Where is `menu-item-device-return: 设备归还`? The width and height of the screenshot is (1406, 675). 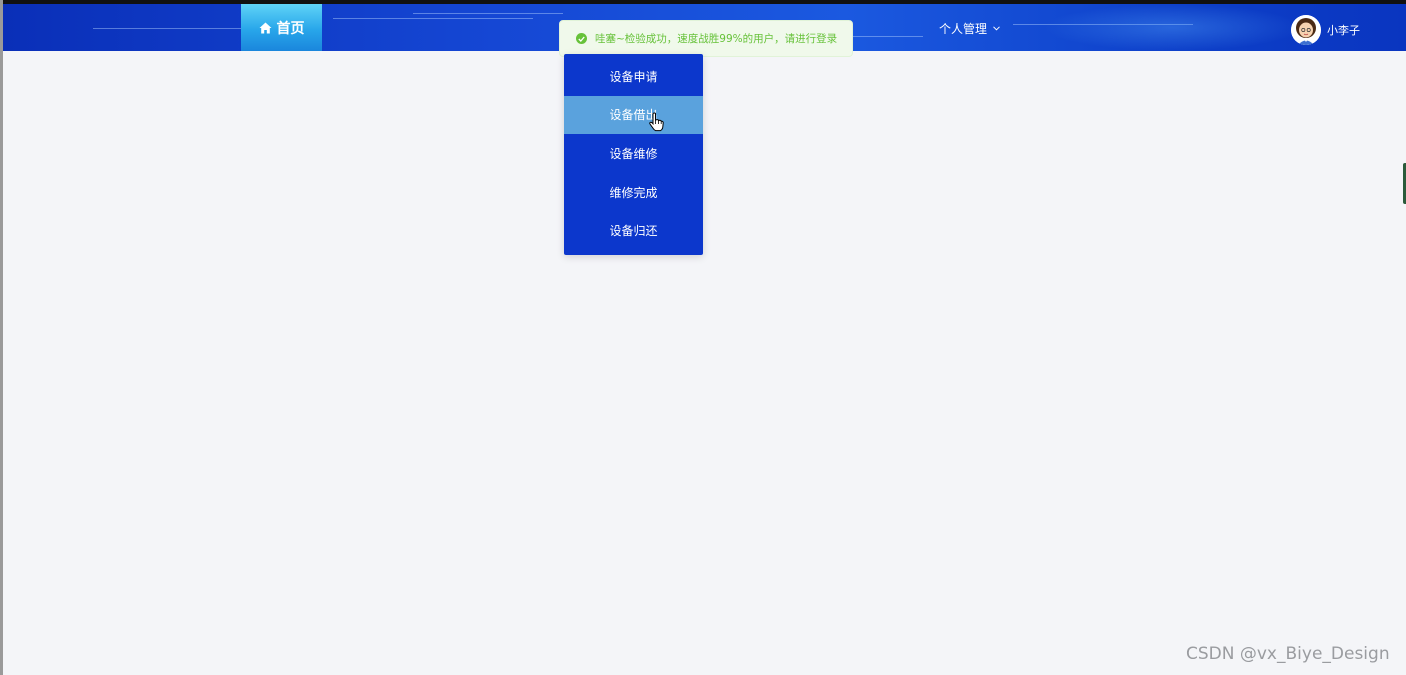 menu-item-device-return: 设备归还 is located at coordinates (633, 230).